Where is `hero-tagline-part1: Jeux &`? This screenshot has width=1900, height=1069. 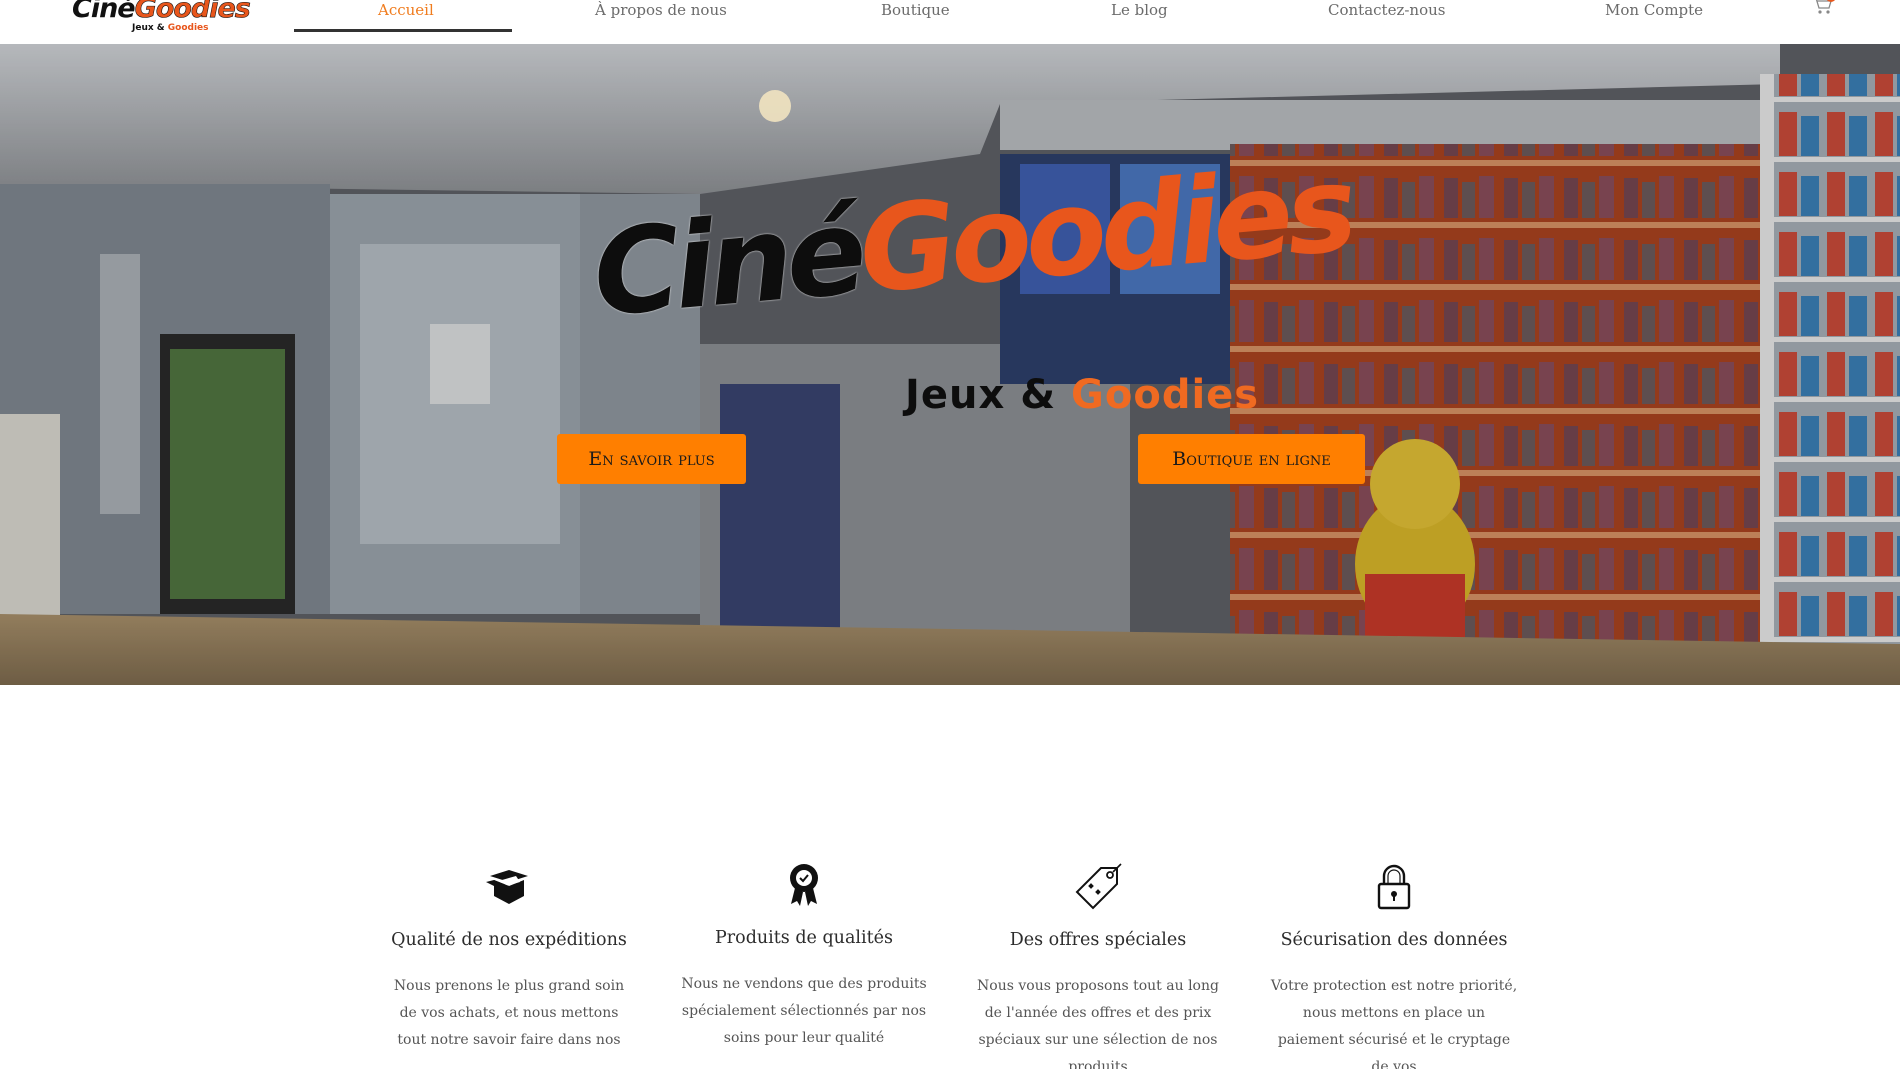
hero-tagline-part1: Jeux & is located at coordinates (988, 395).